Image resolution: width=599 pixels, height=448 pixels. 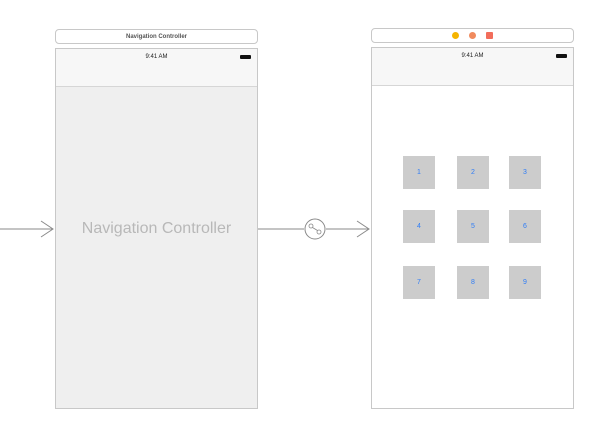 What do you see at coordinates (185, 229) in the screenshot?
I see `storyboard-connections` at bounding box center [185, 229].